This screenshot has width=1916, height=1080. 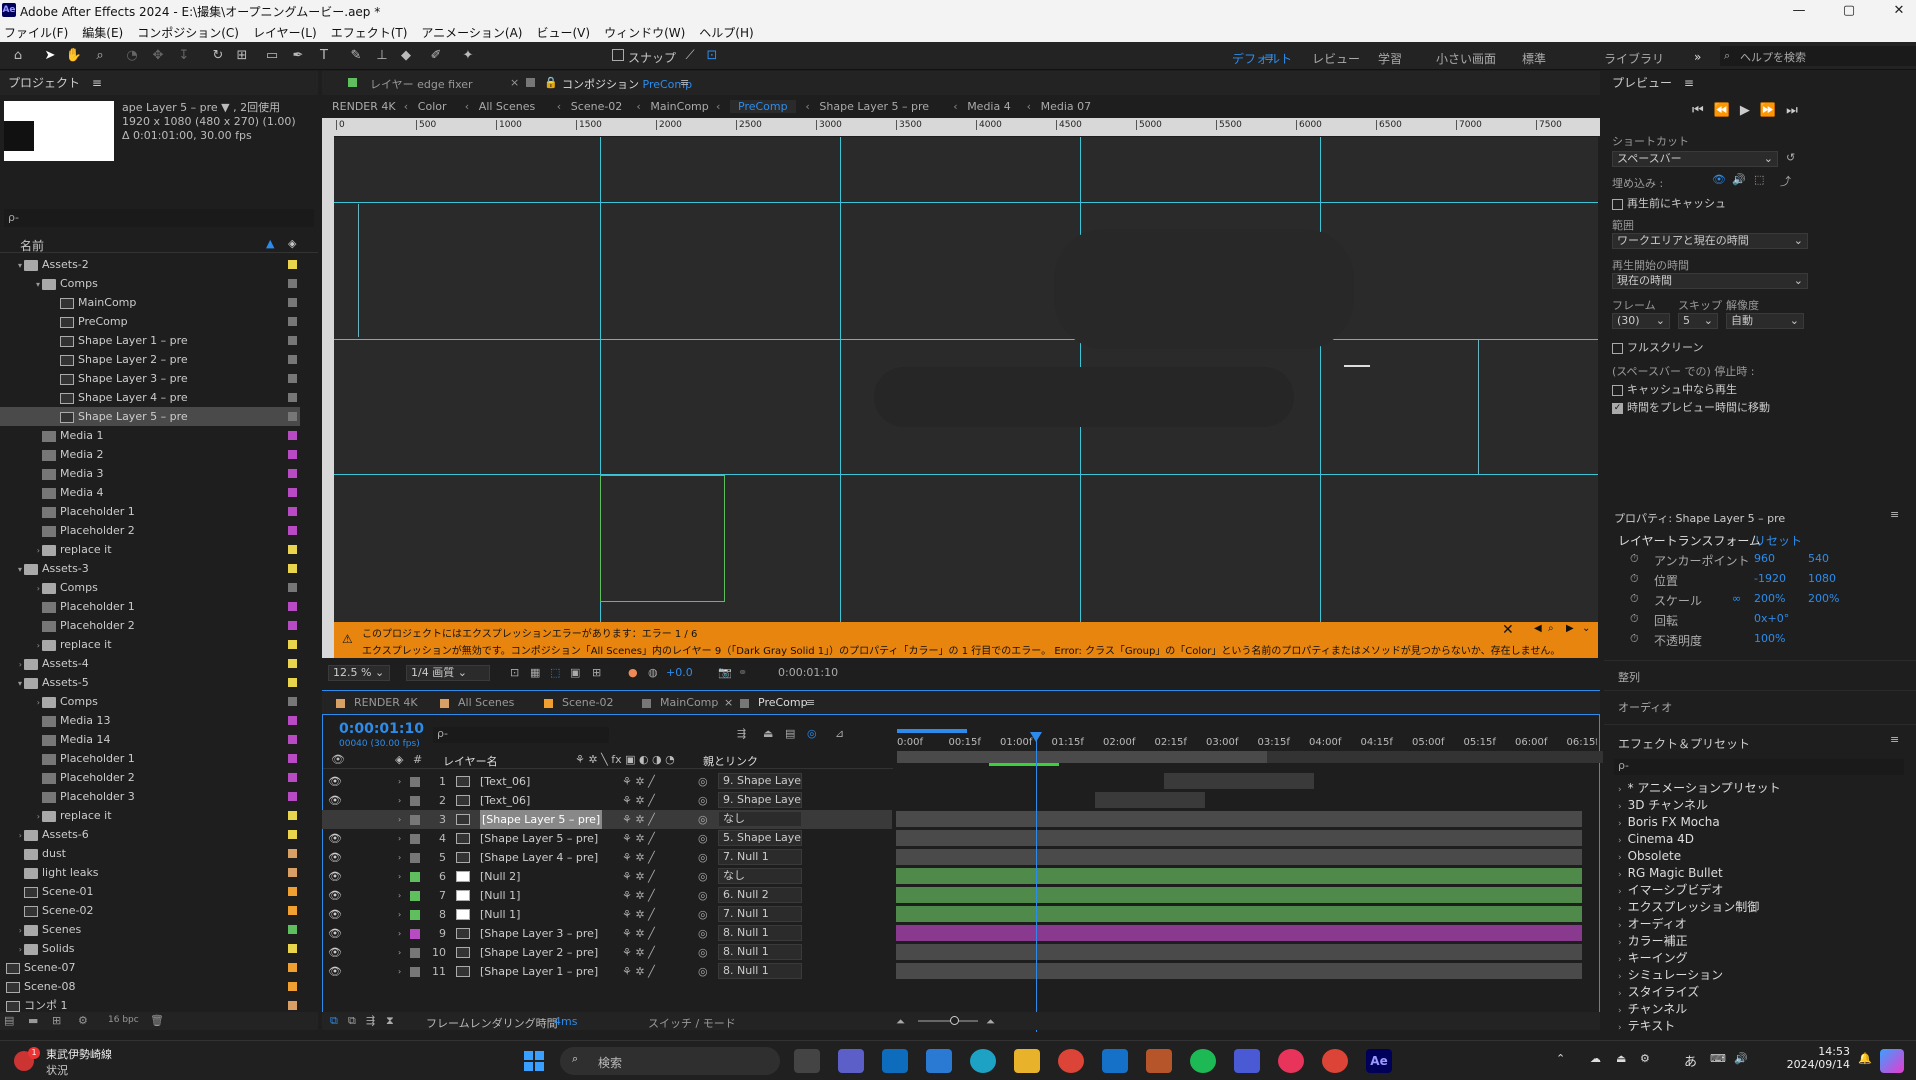 I want to click on transparency-grid-icon: ▦, so click(x=535, y=672).